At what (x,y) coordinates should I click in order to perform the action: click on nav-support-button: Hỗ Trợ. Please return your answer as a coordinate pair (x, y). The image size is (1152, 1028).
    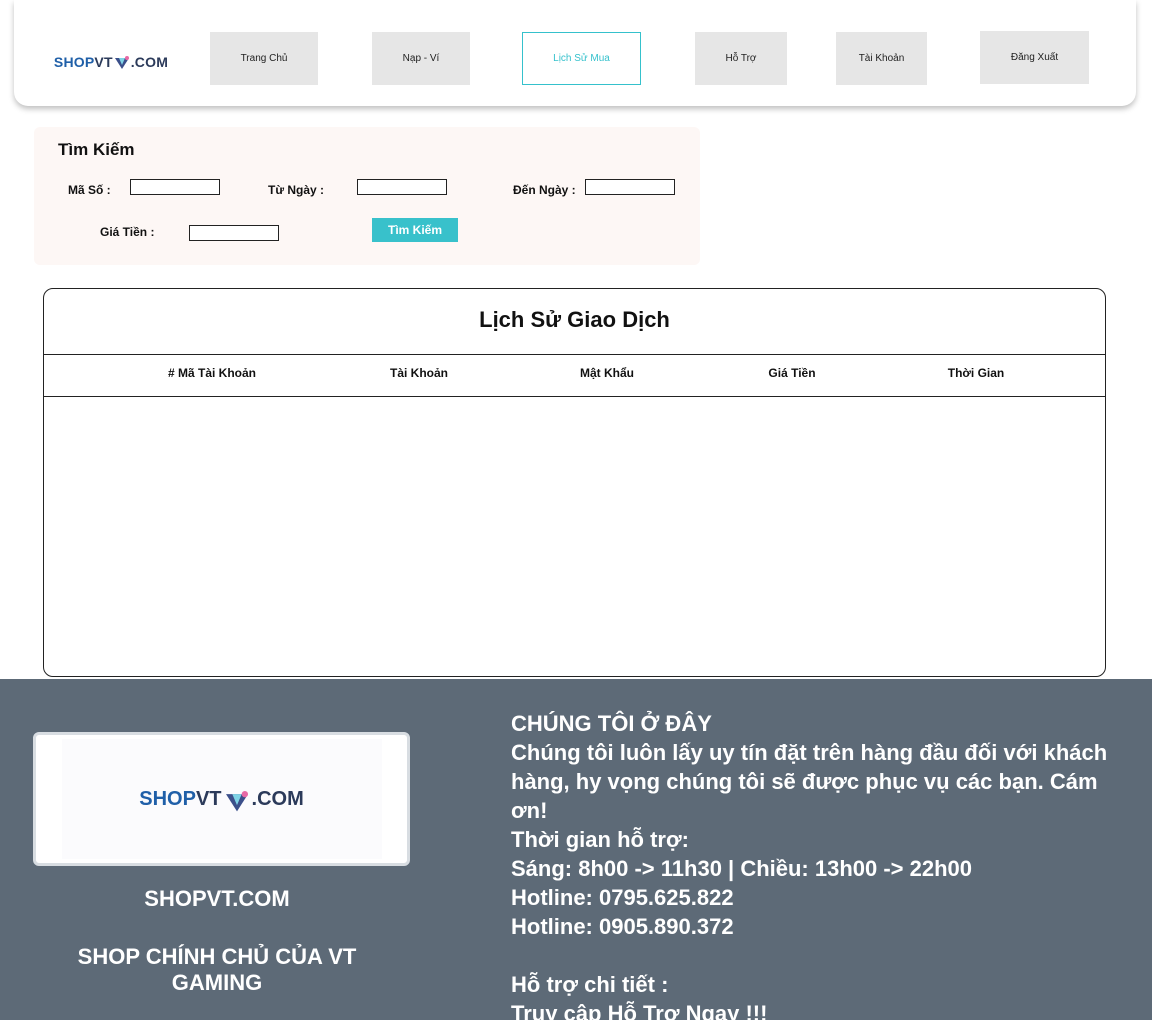
    Looking at the image, I should click on (741, 58).